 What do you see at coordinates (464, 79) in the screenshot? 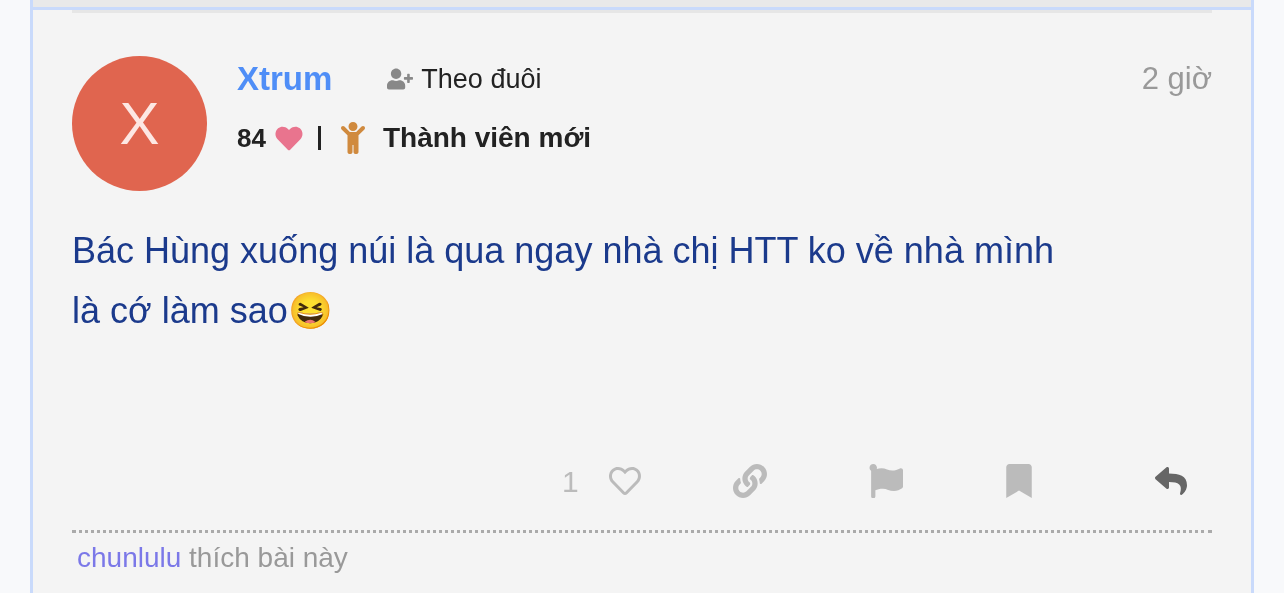
I see `follow-button: Theo đuôi` at bounding box center [464, 79].